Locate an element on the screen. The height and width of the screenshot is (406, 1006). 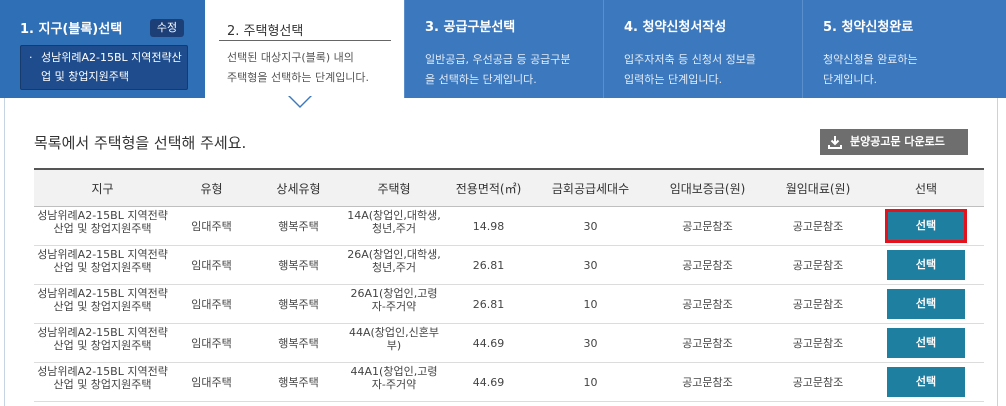
download-label: 분양공고문 다운로드 is located at coordinates (897, 141).